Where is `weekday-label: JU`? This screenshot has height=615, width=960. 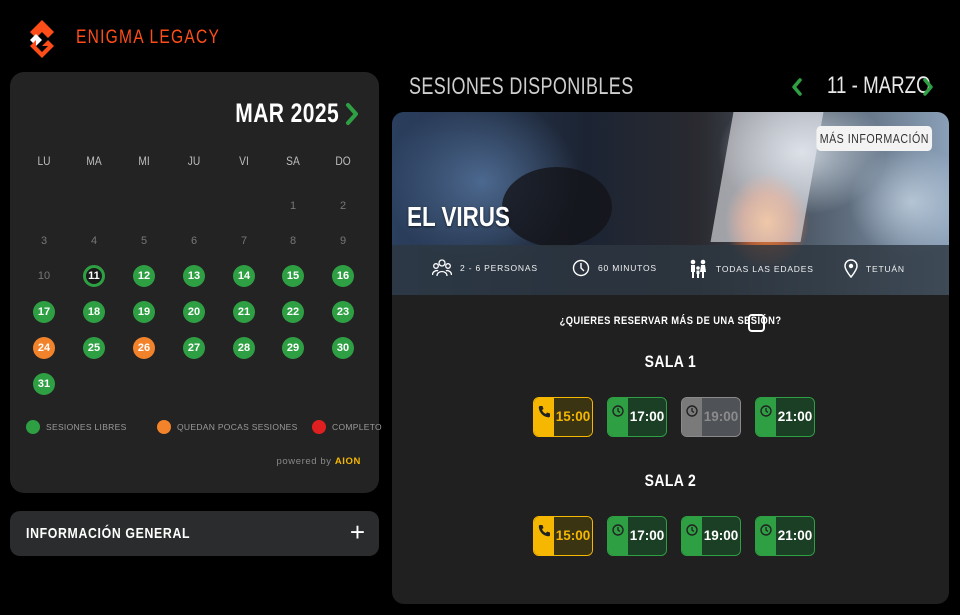 weekday-label: JU is located at coordinates (194, 161).